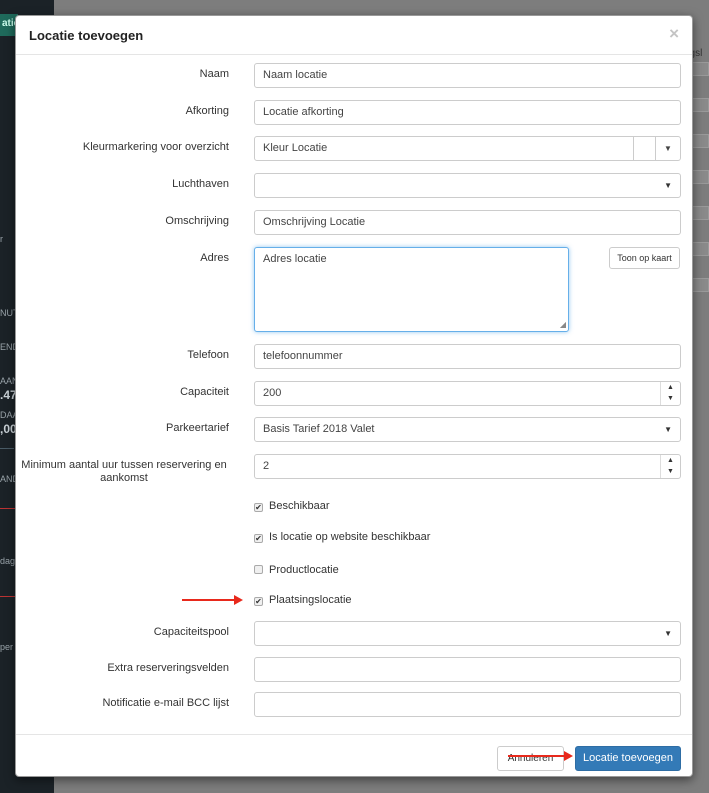  Describe the element at coordinates (467, 393) in the screenshot. I see `capaciteit-input: 200 ▲ ▼` at that location.